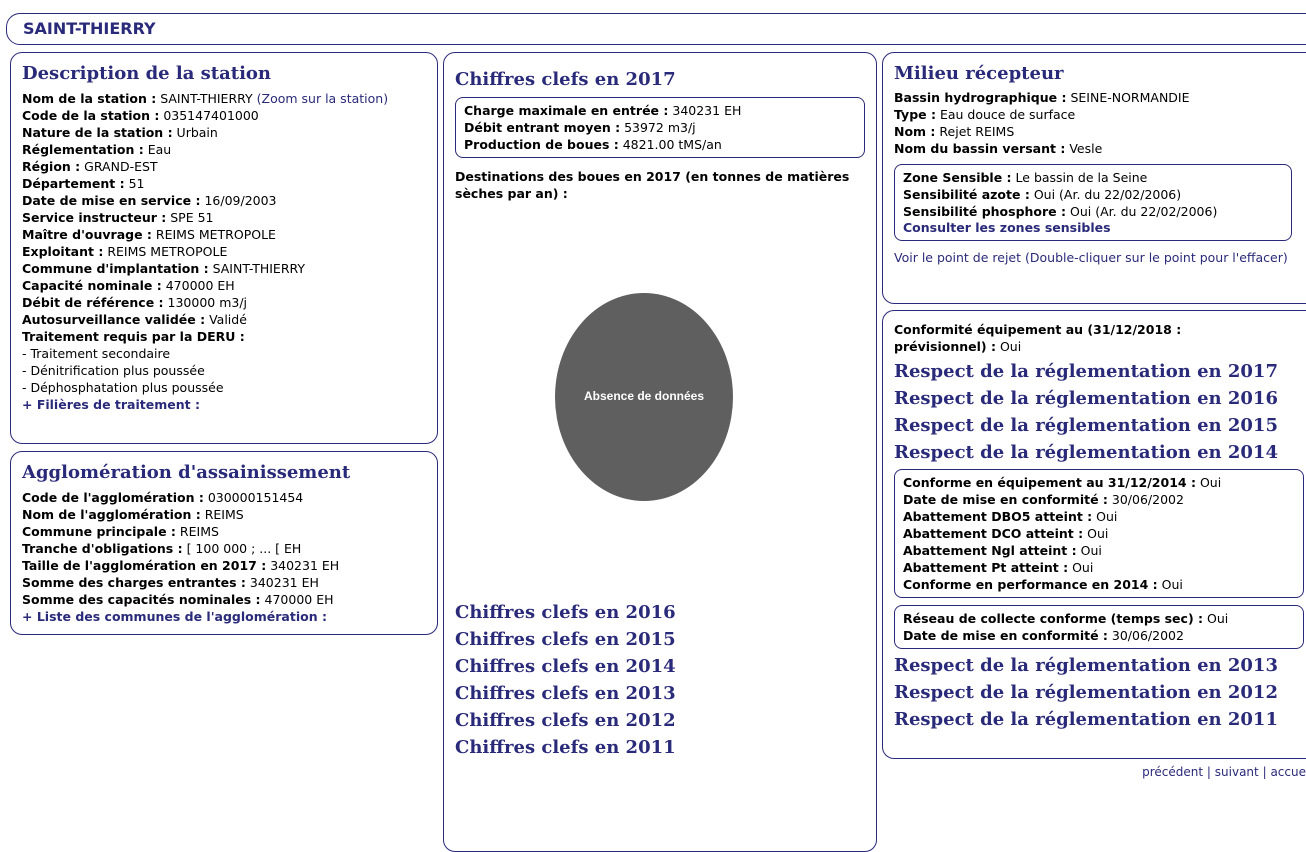  I want to click on regulation-year-link: Respect de la réglementation en 2012, so click(1100, 692).